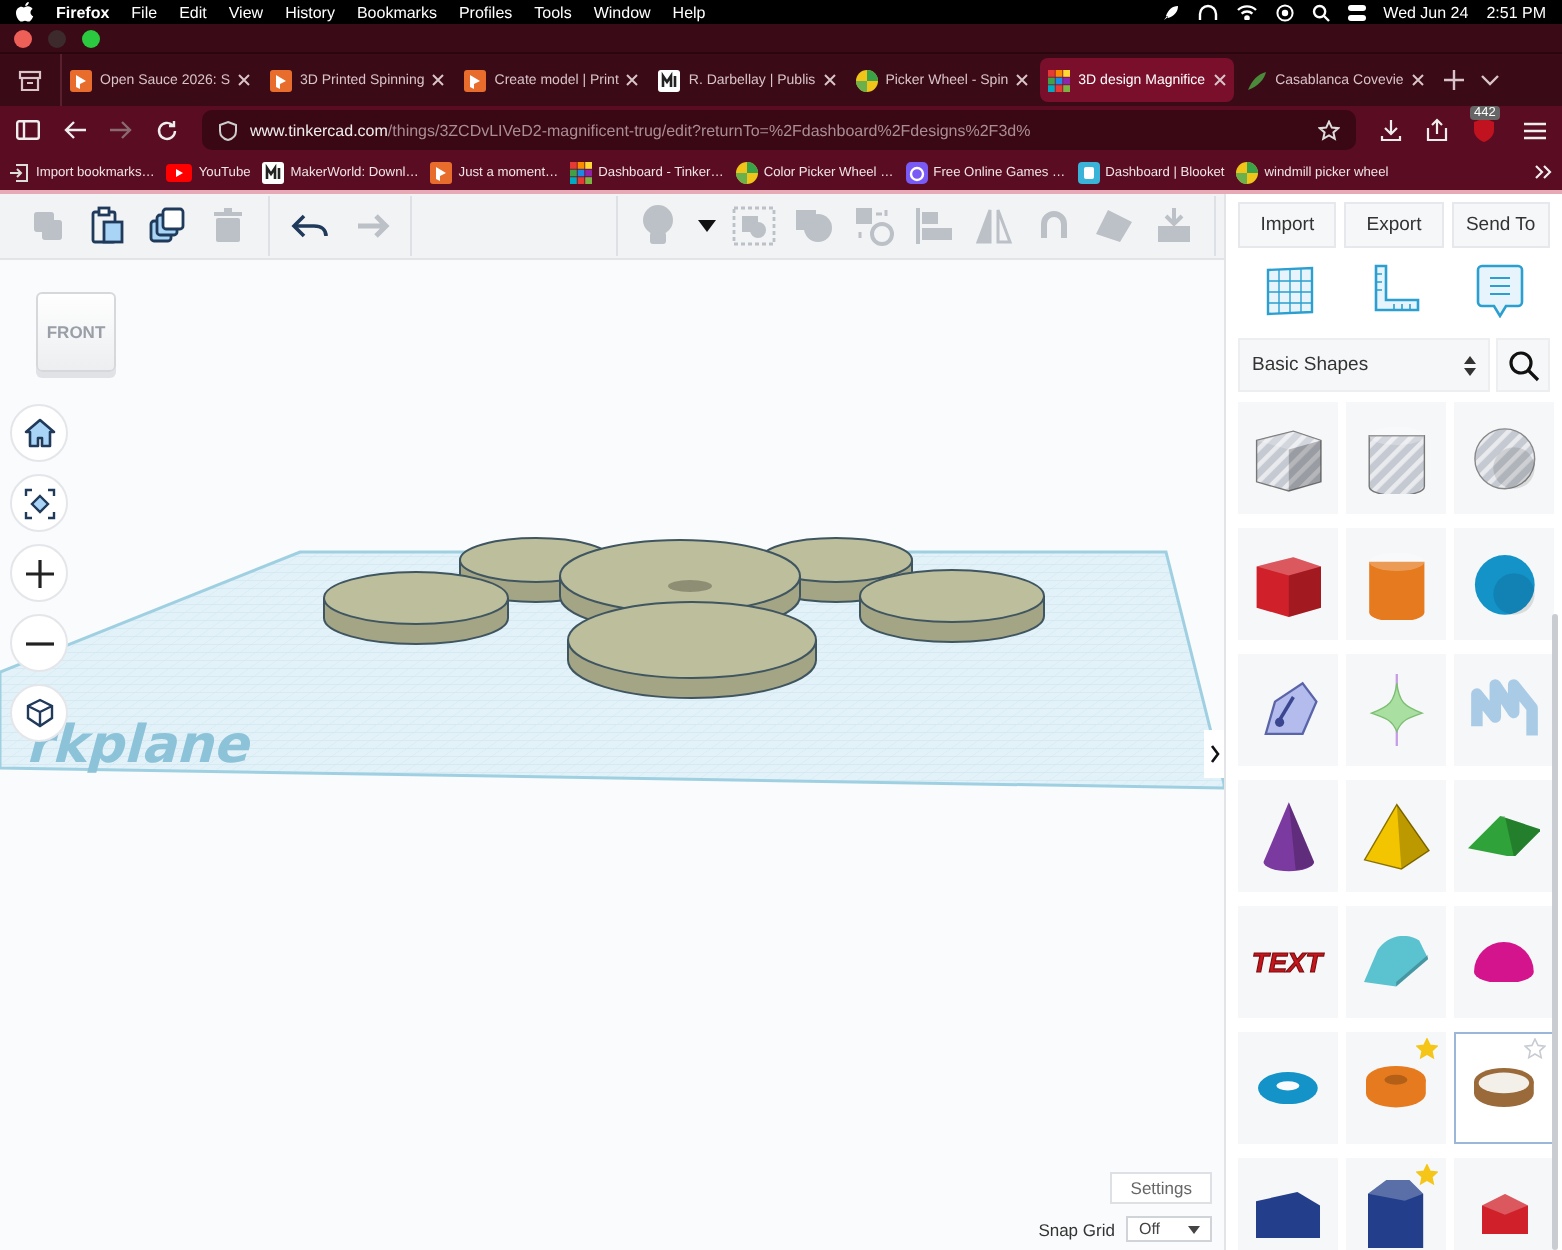  I want to click on undo-icon, so click(310, 226).